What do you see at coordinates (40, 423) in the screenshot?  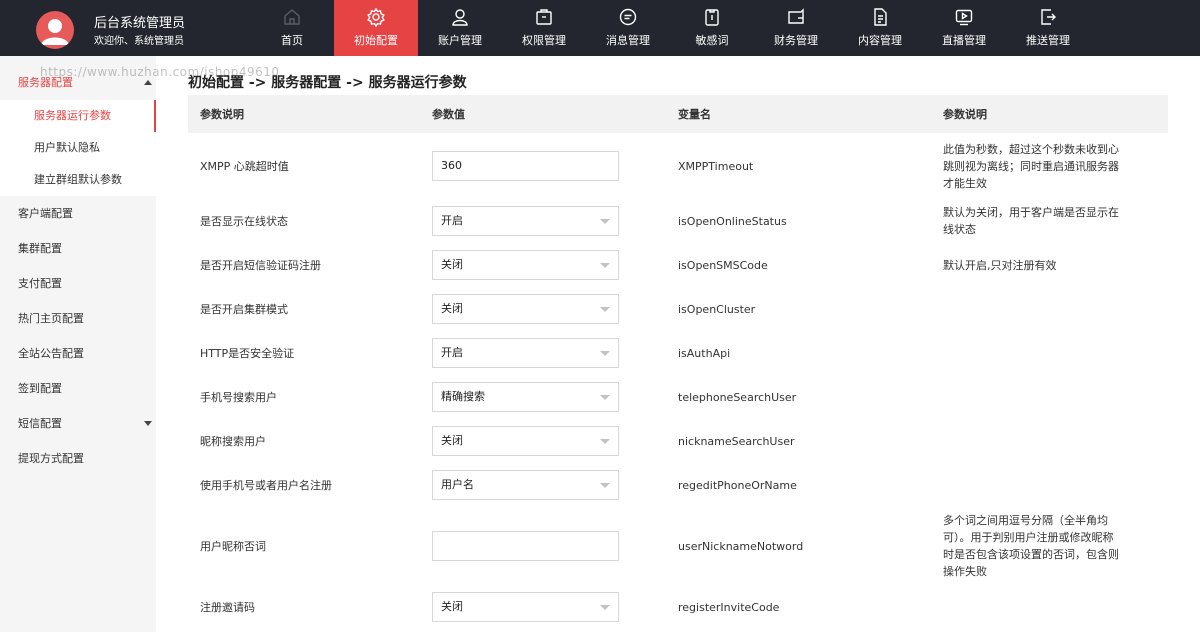 I see `sidebar-group-label: 短信配置` at bounding box center [40, 423].